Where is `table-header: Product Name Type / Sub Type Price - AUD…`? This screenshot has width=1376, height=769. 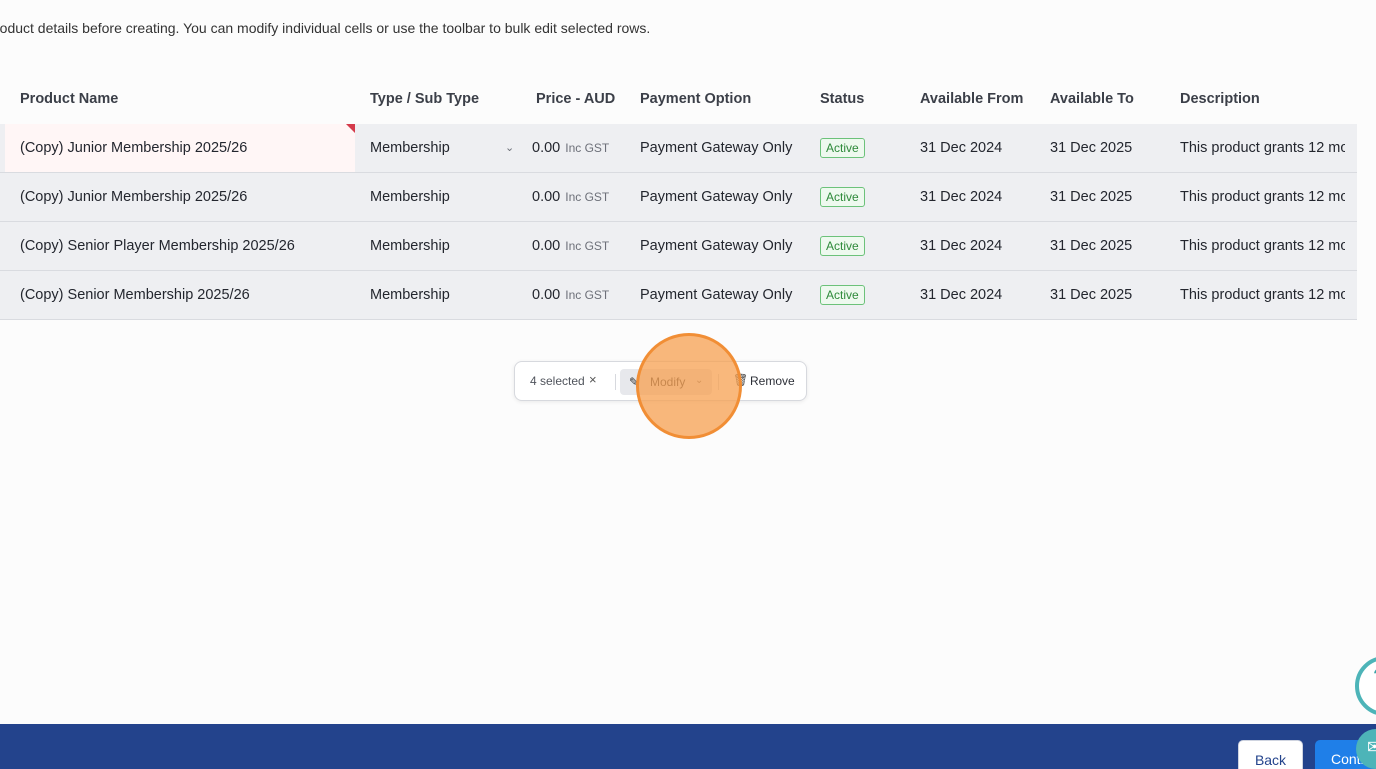 table-header: Product Name Type / Sub Type Price - AUD… is located at coordinates (678, 99).